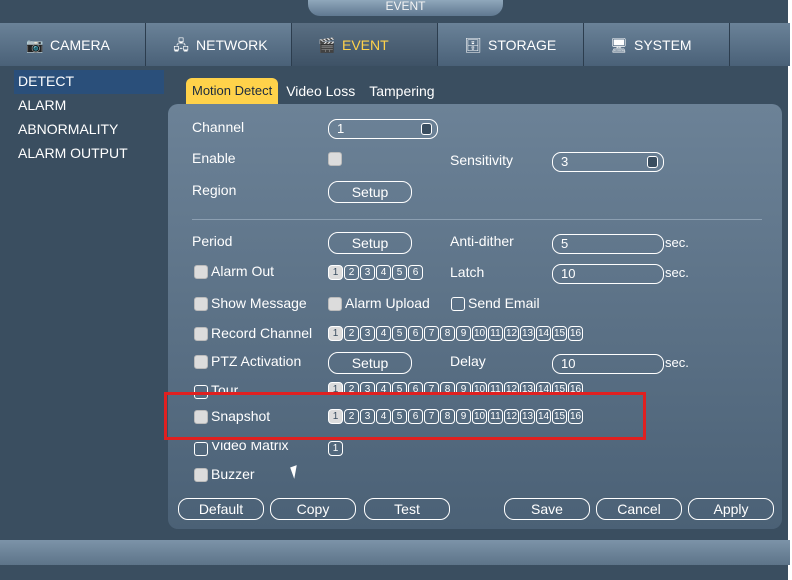 The width and height of the screenshot is (792, 580). Describe the element at coordinates (201, 334) in the screenshot. I see `record-channel-checkbox` at that location.